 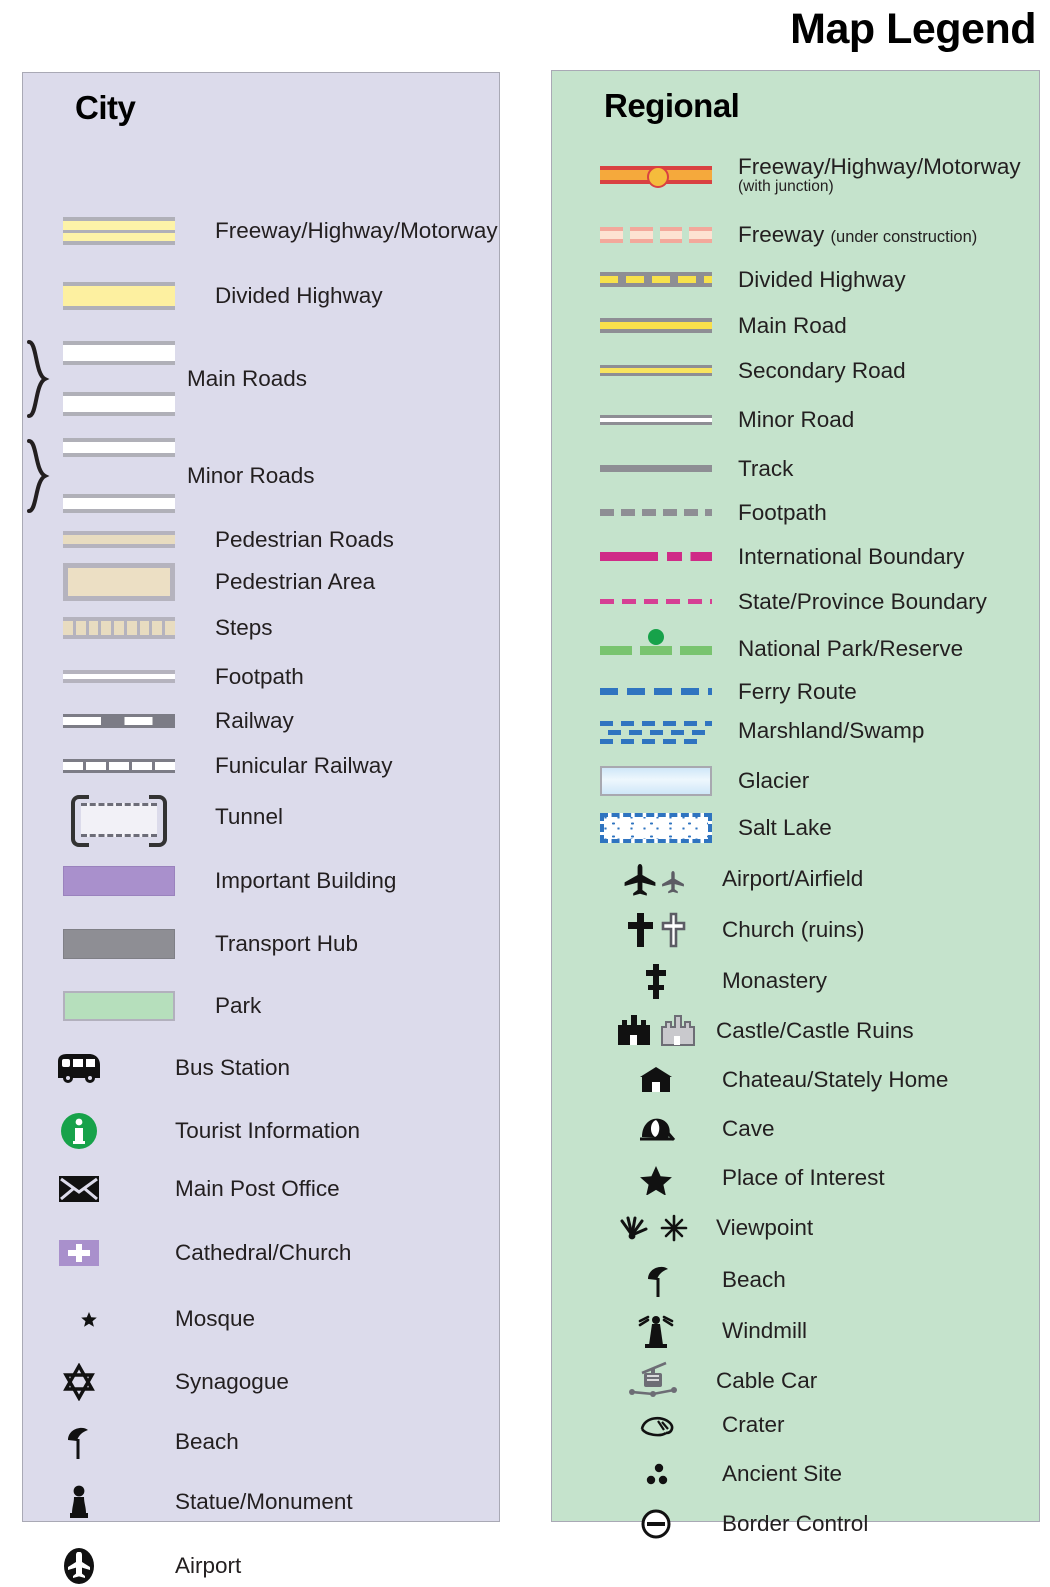 What do you see at coordinates (244, 627) in the screenshot?
I see `legend-label: Steps` at bounding box center [244, 627].